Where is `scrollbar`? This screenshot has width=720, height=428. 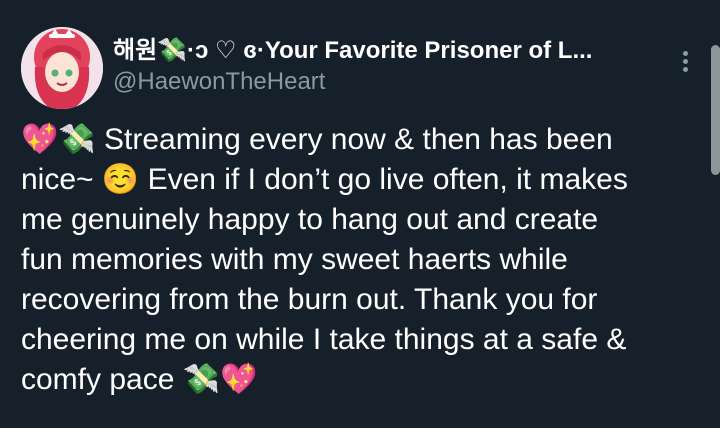 scrollbar is located at coordinates (715, 110).